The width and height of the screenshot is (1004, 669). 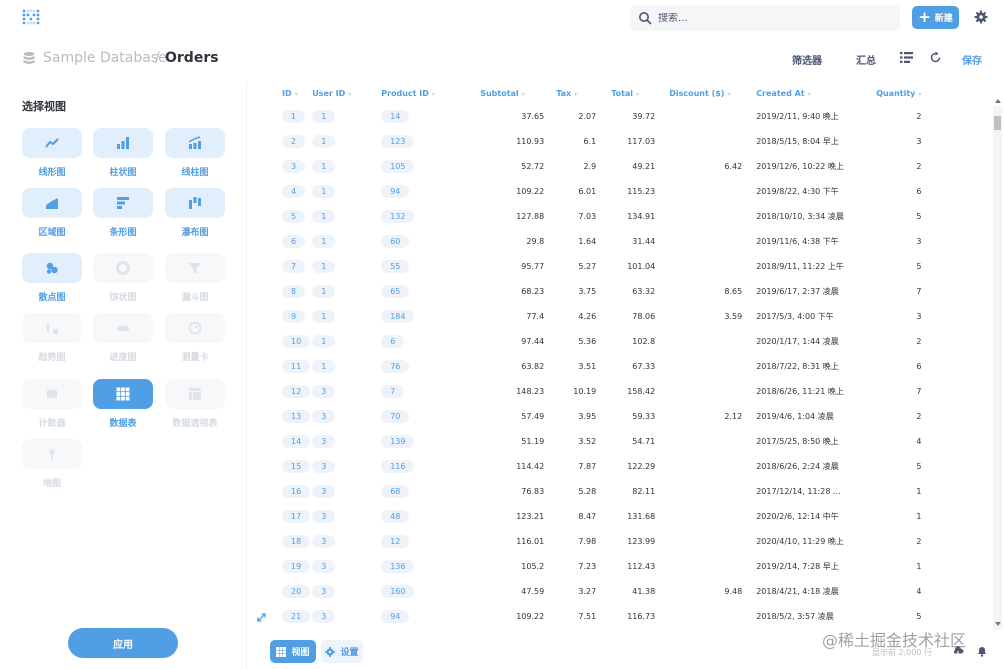 What do you see at coordinates (393, 391) in the screenshot?
I see `product-id-link: 7` at bounding box center [393, 391].